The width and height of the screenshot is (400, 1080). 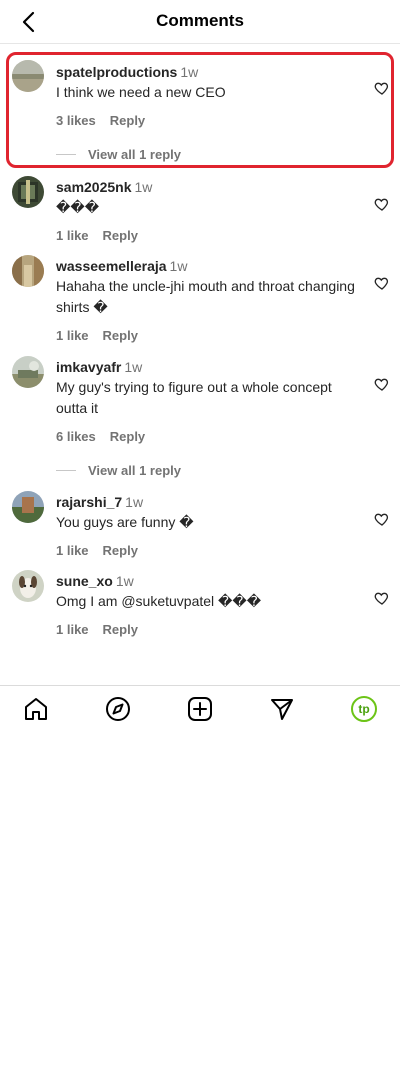 I want to click on comment-username: rajarshi_7, so click(x=89, y=502).